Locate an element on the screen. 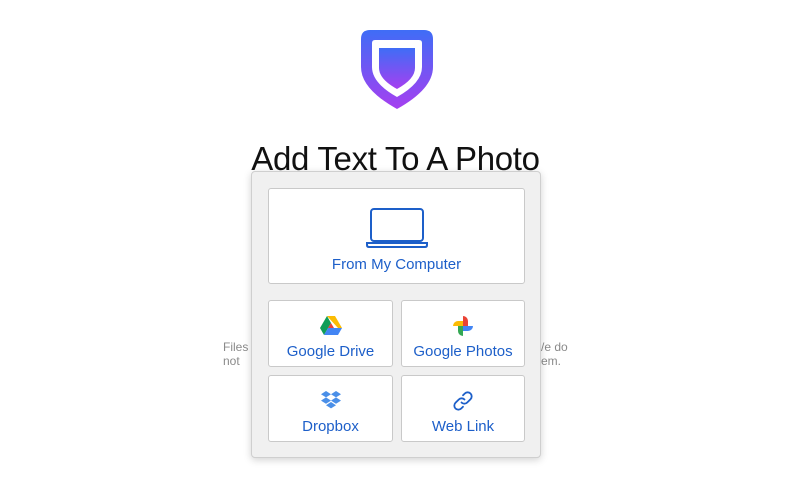  google-drive-icon is located at coordinates (330, 325).